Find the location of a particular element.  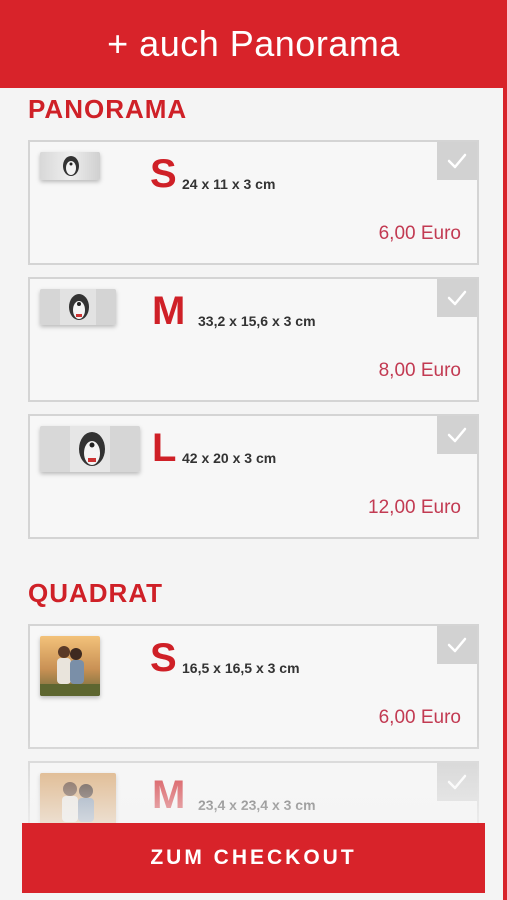

product-card-panorama-s: S 24 x 11 x 3 cm 6,00 Euro is located at coordinates (253, 202).